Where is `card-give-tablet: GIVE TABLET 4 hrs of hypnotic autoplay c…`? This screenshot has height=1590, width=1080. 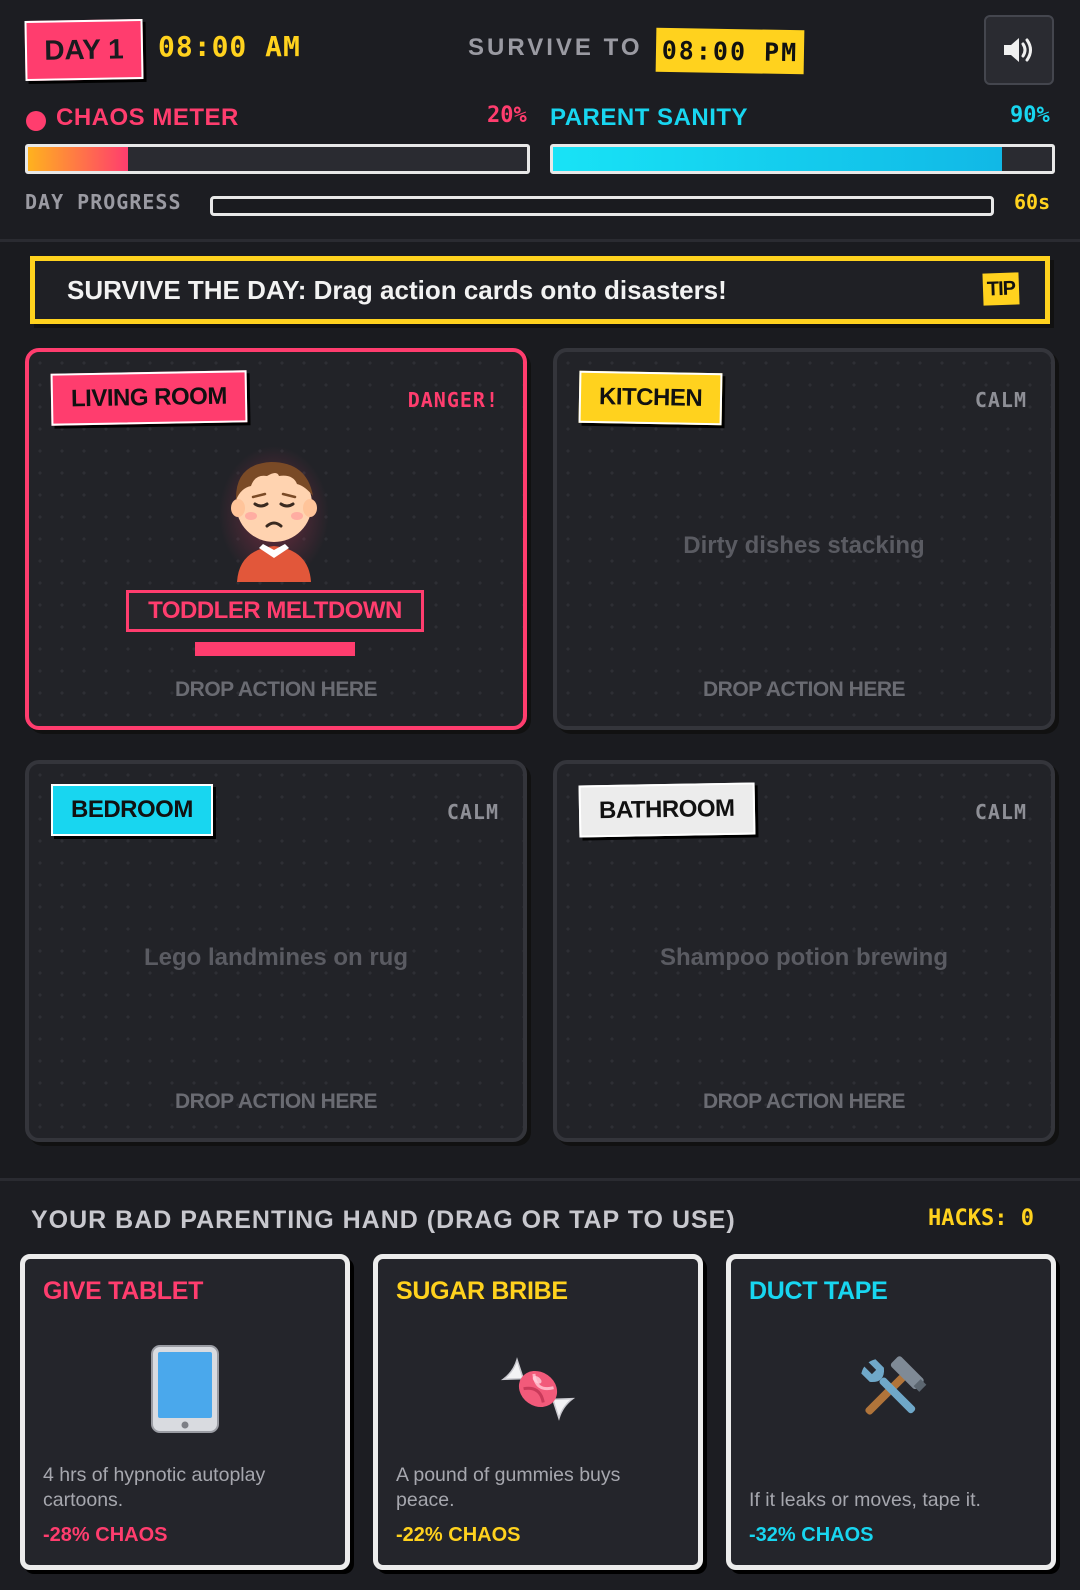
card-give-tablet: GIVE TABLET 4 hrs of hypnotic autoplay c… is located at coordinates (185, 1412).